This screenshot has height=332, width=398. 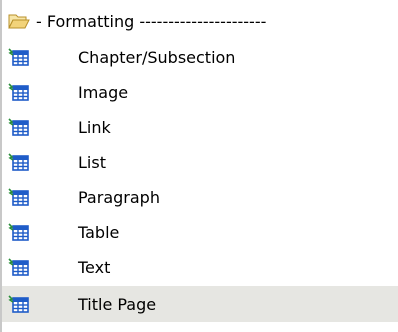 I want to click on tree-item: List, so click(x=200, y=162).